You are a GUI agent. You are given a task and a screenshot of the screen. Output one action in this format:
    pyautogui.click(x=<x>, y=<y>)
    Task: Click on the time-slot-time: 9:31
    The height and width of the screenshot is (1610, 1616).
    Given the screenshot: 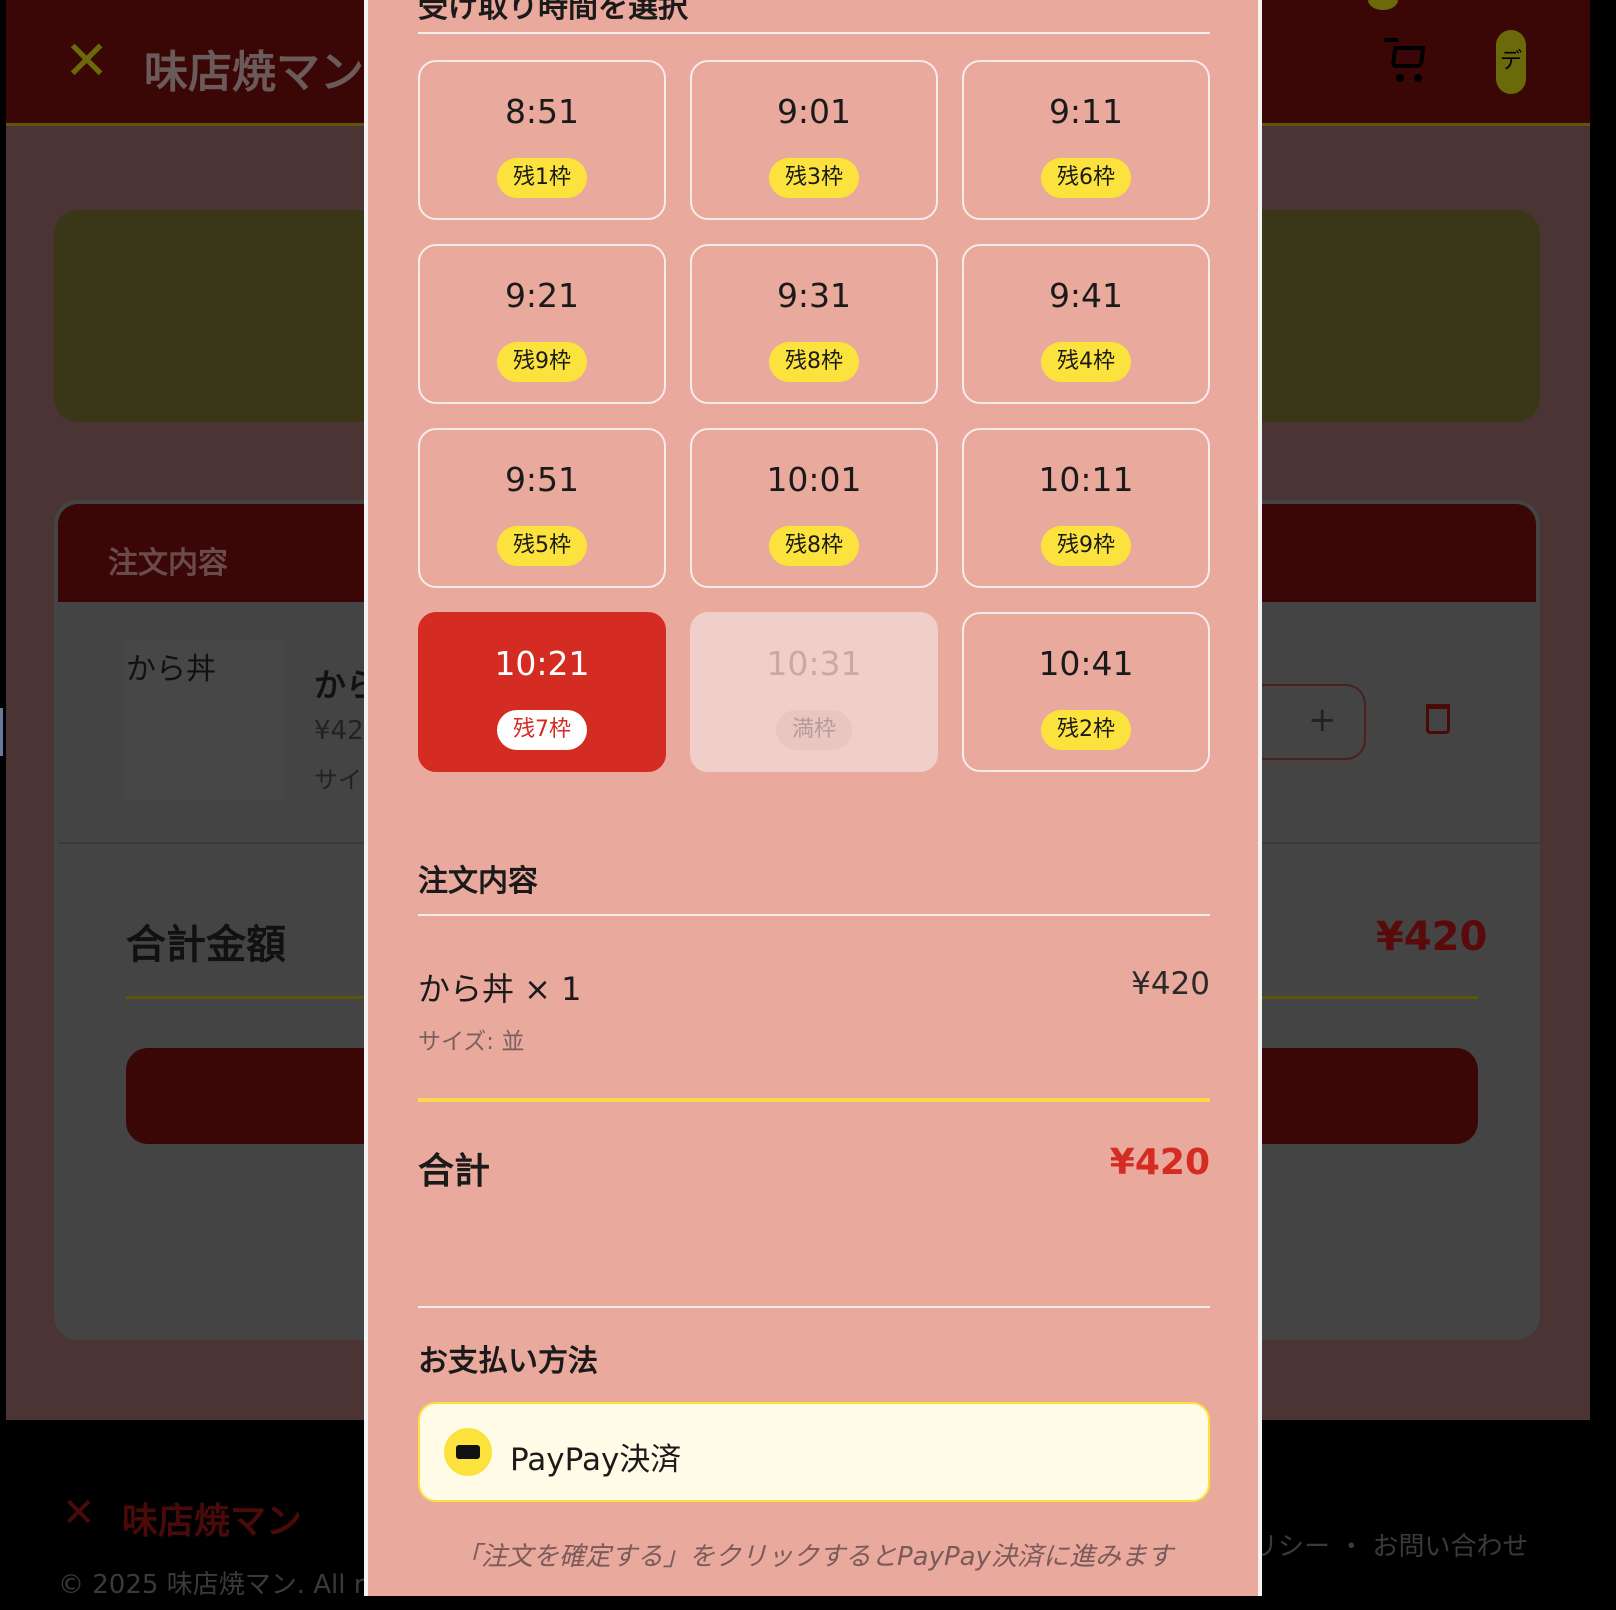 What is the action you would take?
    pyautogui.click(x=814, y=295)
    